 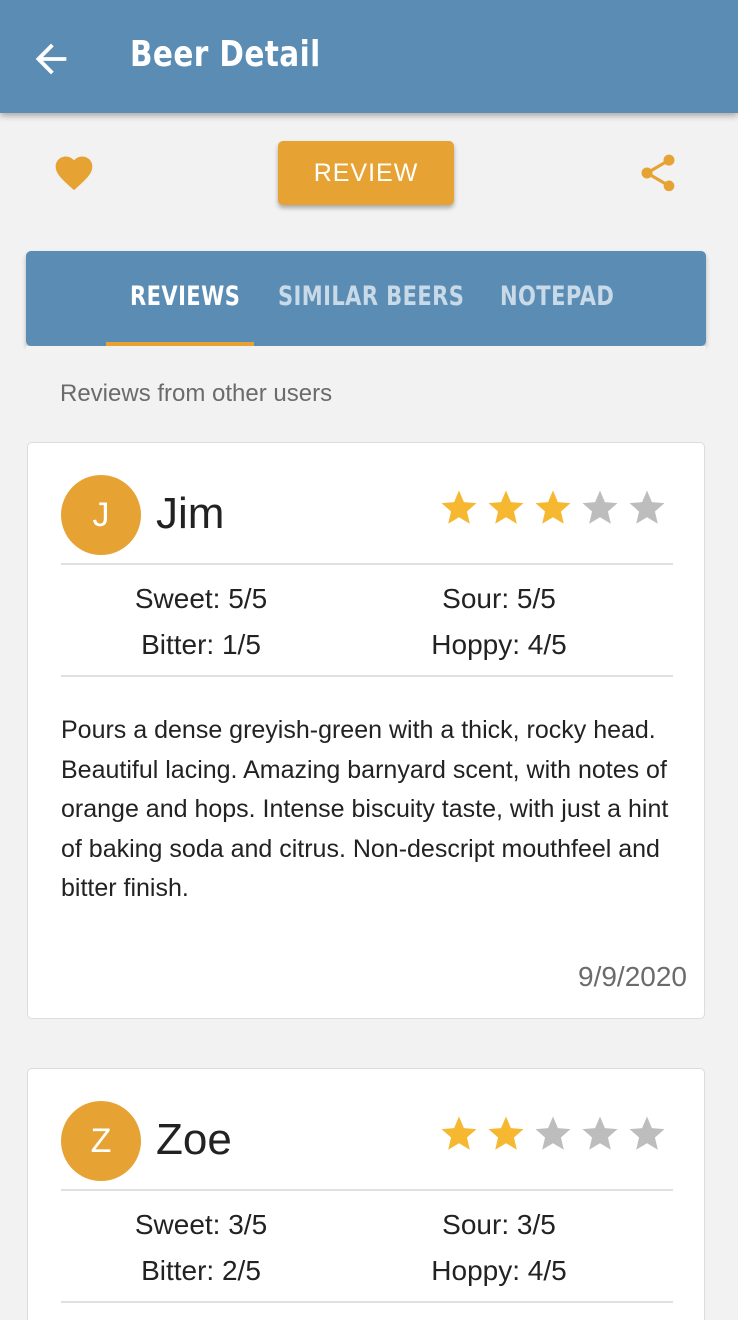 What do you see at coordinates (74, 173) in the screenshot?
I see `heart-icon` at bounding box center [74, 173].